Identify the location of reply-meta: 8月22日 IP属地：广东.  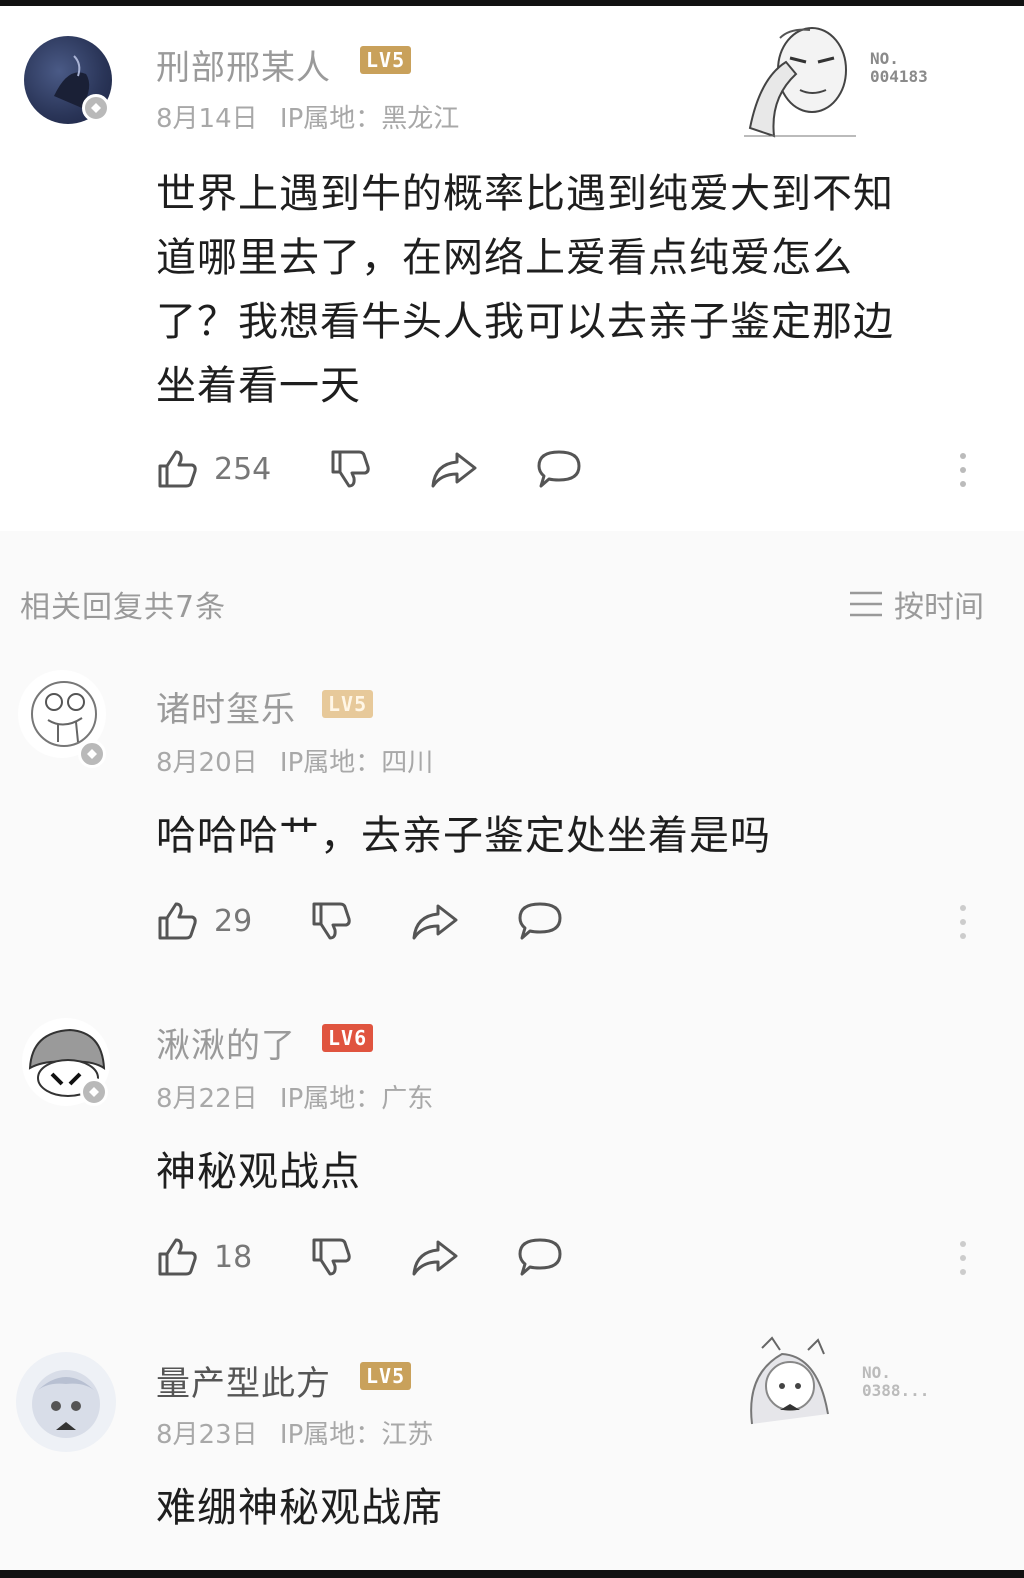
(301, 1096).